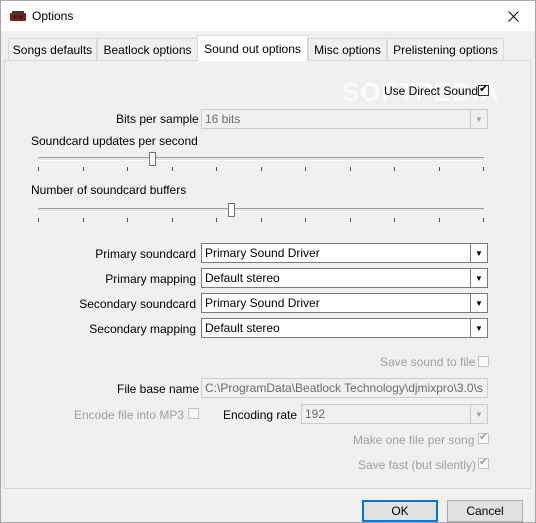 Image resolution: width=536 pixels, height=523 pixels. Describe the element at coordinates (400, 511) in the screenshot. I see `ok-button: OK` at that location.